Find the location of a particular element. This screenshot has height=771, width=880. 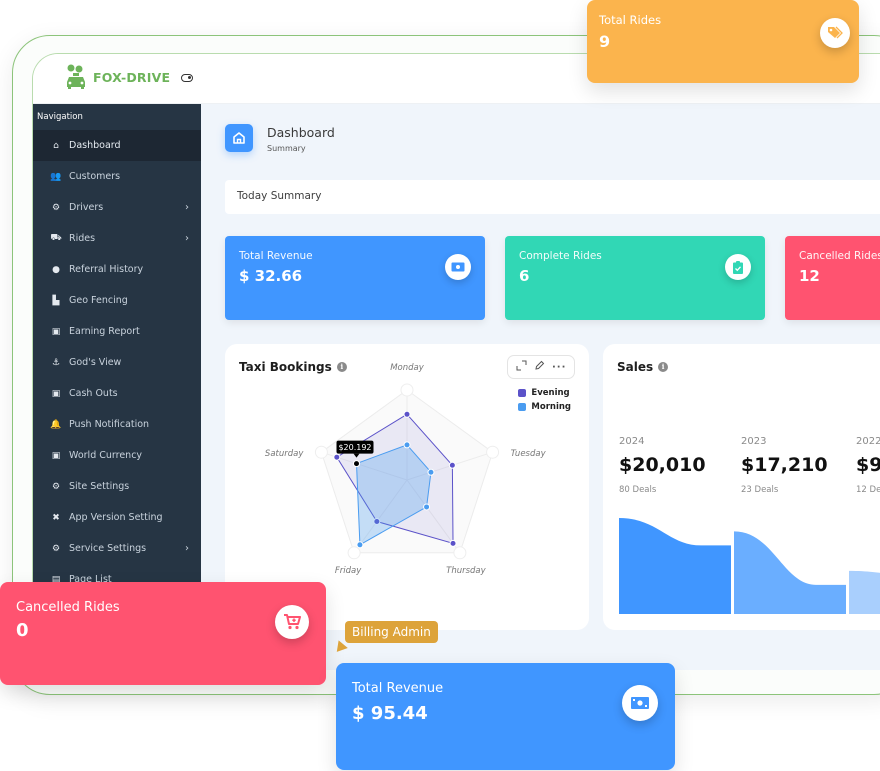

radar-category-label: Thursday is located at coordinates (466, 571).